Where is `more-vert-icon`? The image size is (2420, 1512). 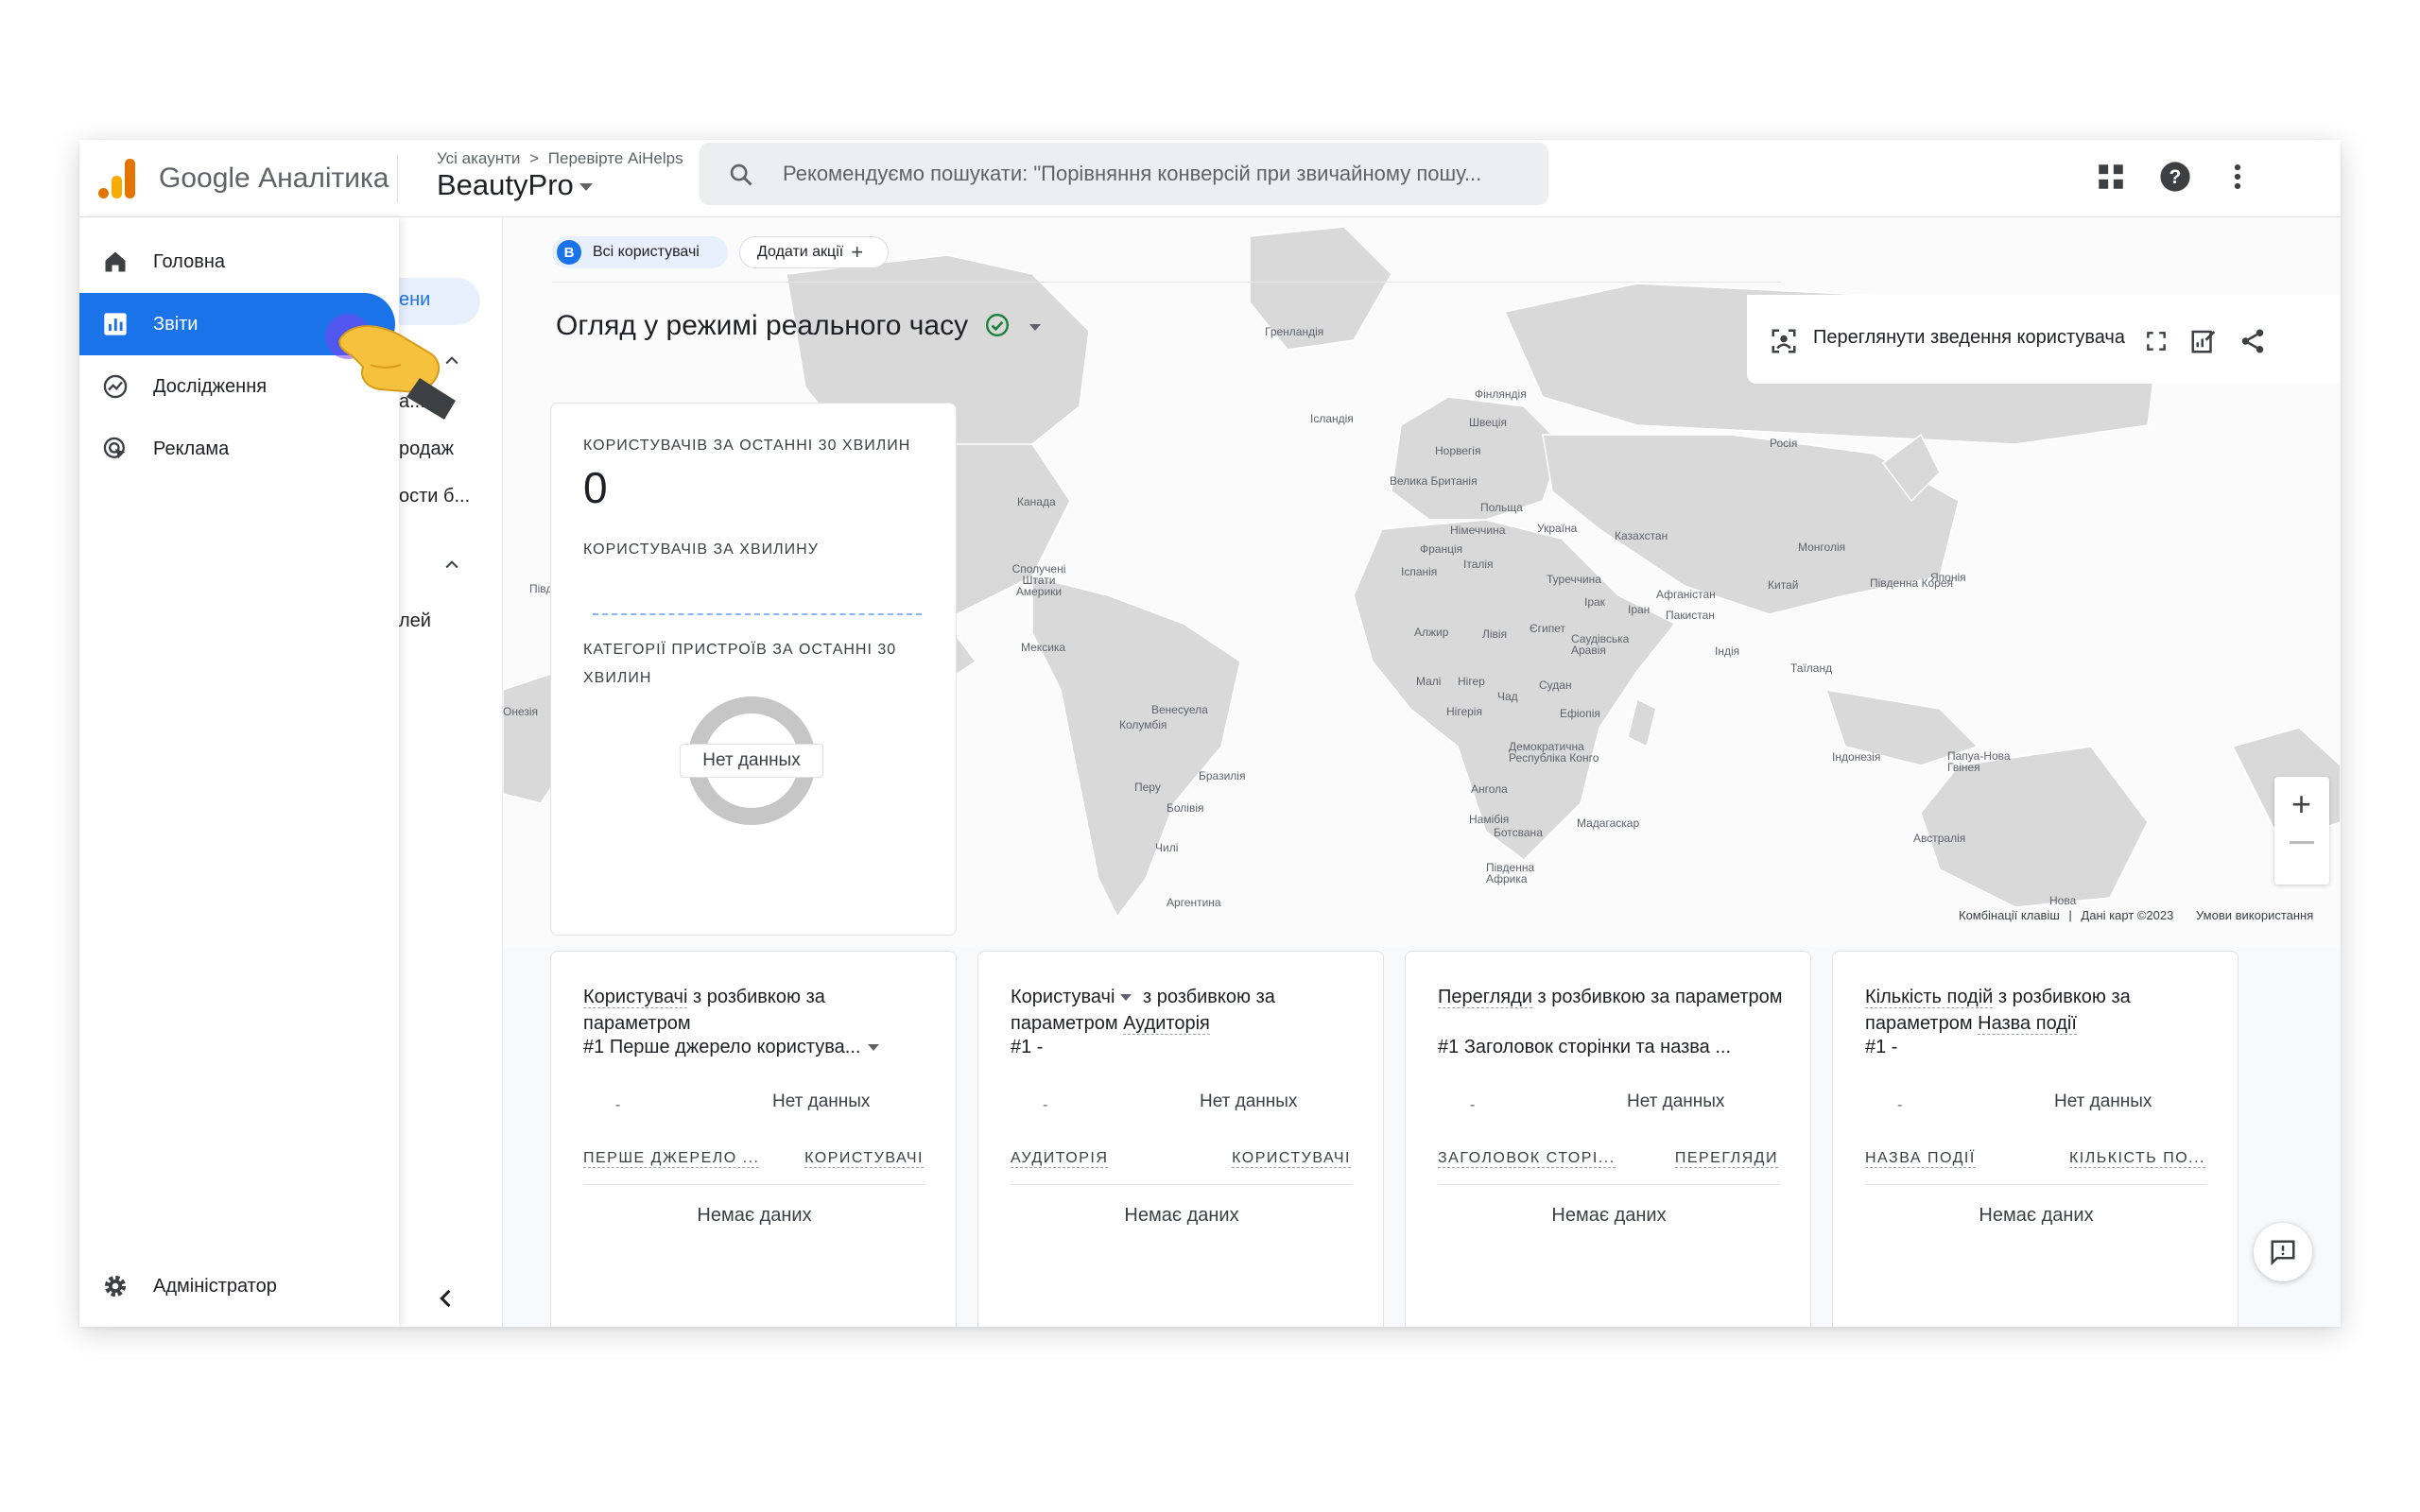
more-vert-icon is located at coordinates (2238, 177).